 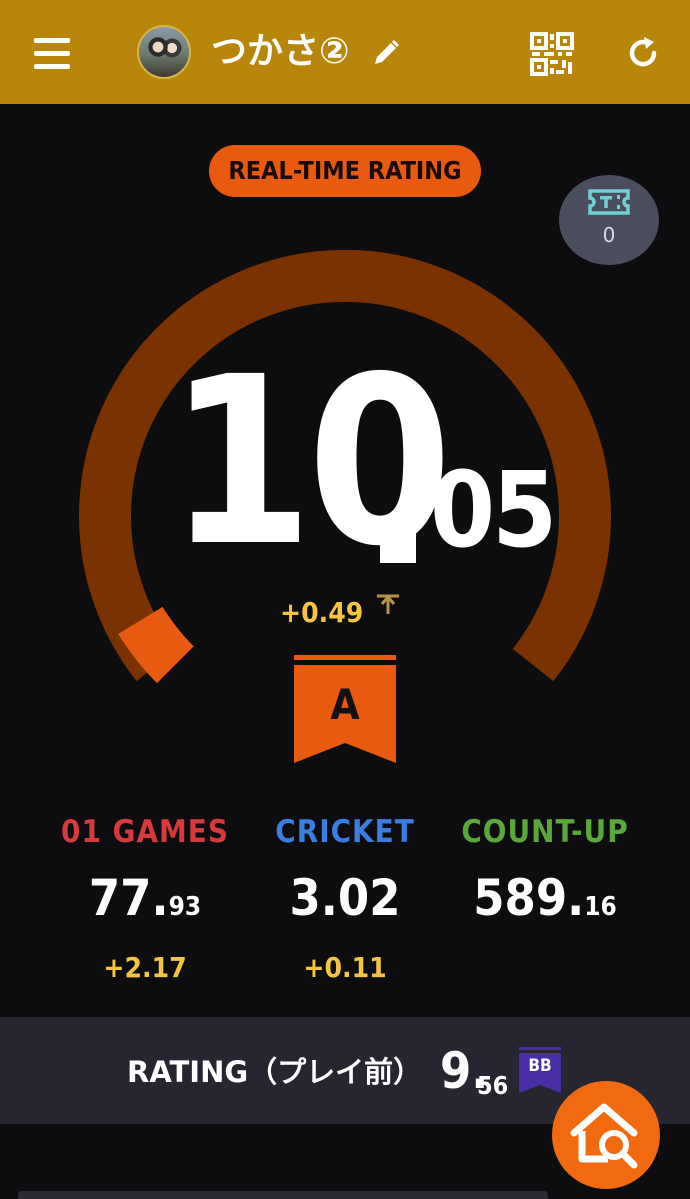 I want to click on stat-01-games: 01 GAMES 77.93 +2.17, so click(x=145, y=899).